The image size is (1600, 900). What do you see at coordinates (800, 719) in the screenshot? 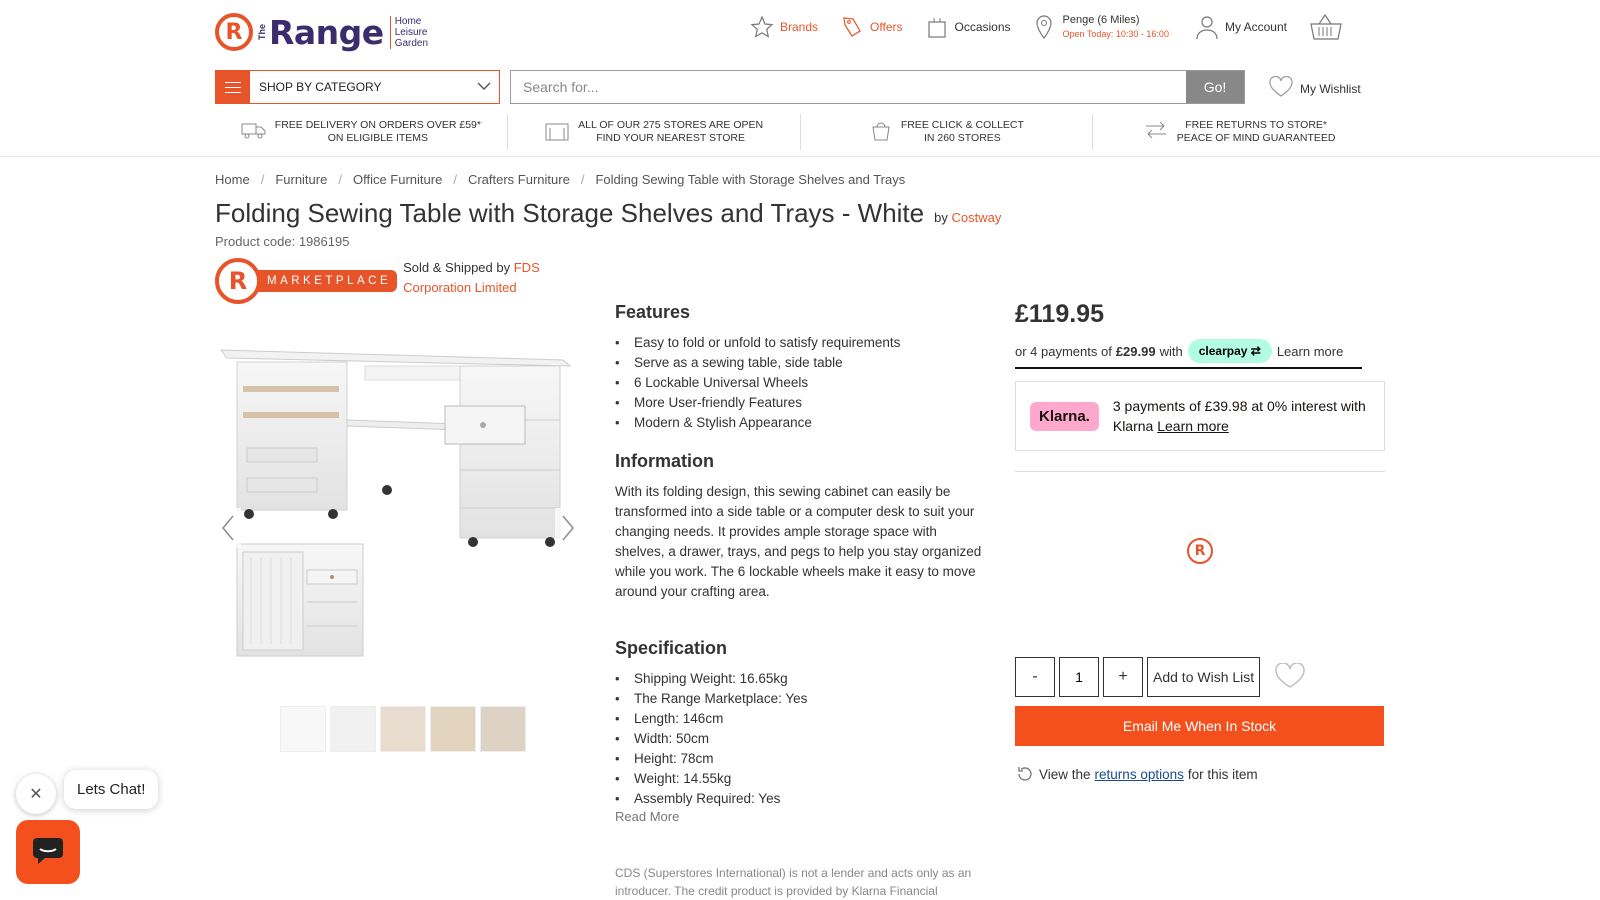
I see `spec-item: Length: 146cm` at bounding box center [800, 719].